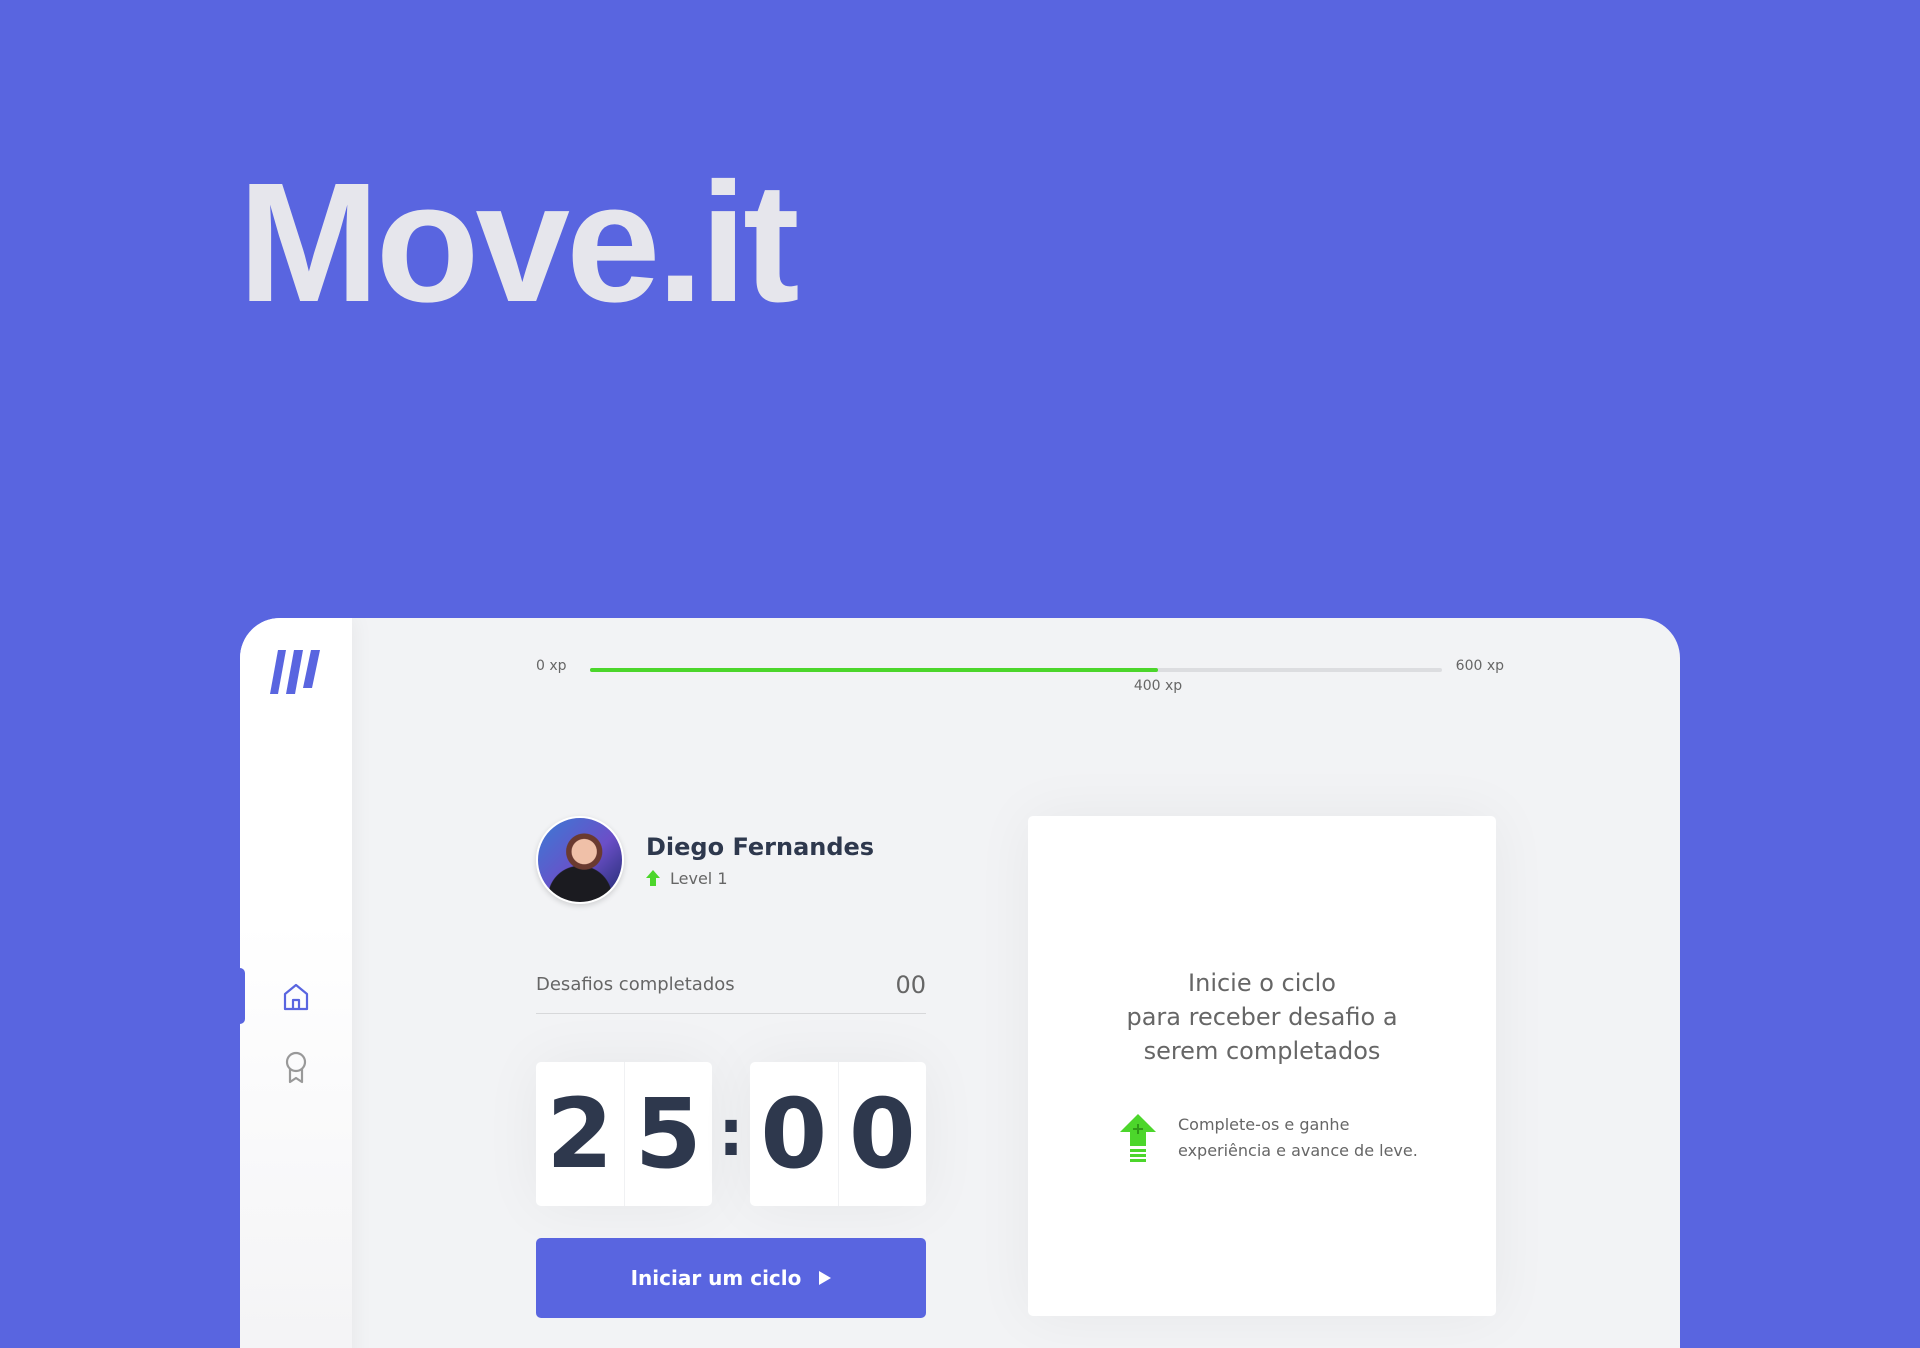  What do you see at coordinates (760, 878) in the screenshot?
I see `profile-level: Level 1` at bounding box center [760, 878].